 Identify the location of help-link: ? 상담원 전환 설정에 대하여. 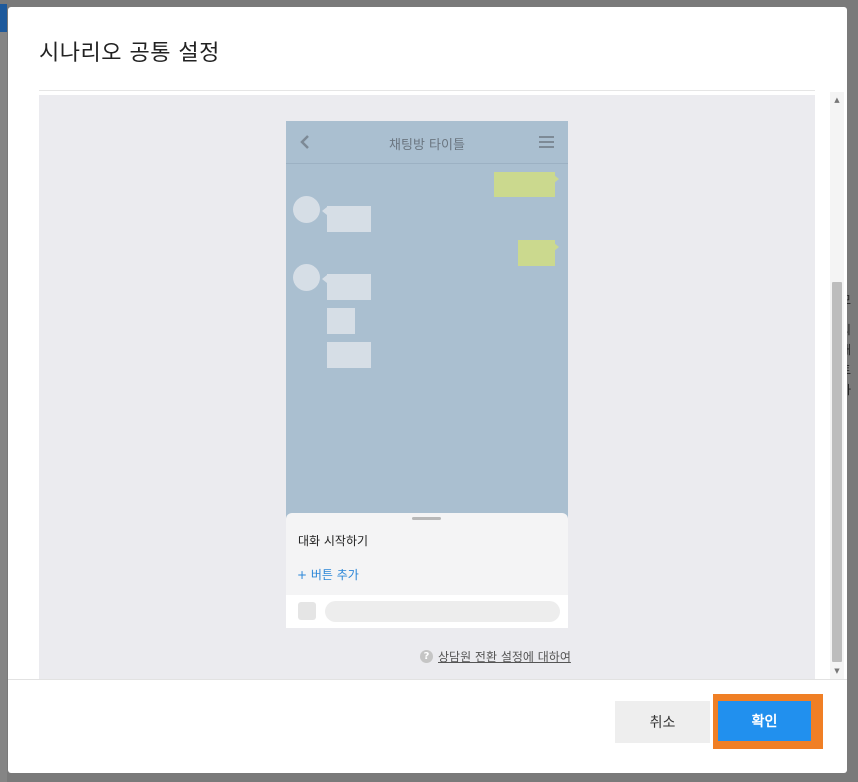
(495, 656).